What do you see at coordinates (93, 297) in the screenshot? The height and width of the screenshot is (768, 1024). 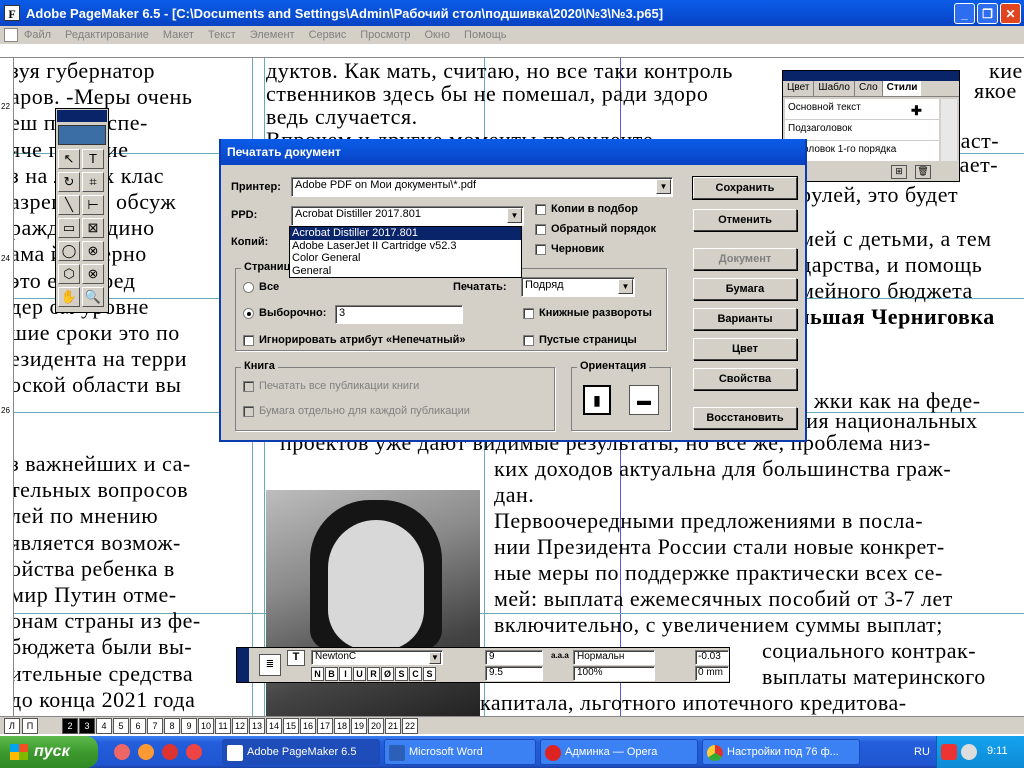 I see `zoom-tool-icon: 🔍` at bounding box center [93, 297].